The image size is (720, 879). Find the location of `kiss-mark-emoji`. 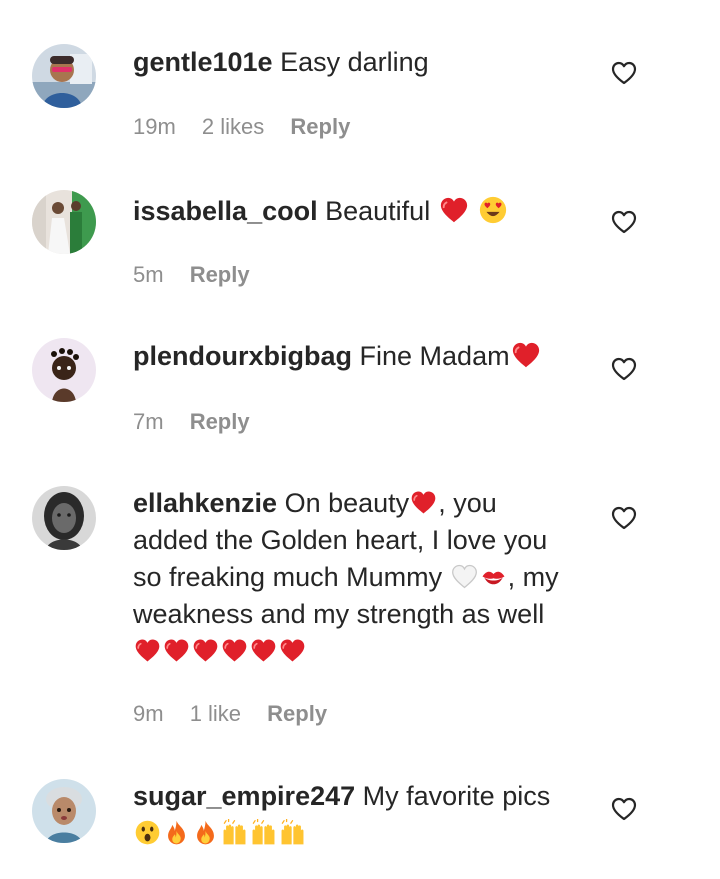

kiss-mark-emoji is located at coordinates (493, 576).